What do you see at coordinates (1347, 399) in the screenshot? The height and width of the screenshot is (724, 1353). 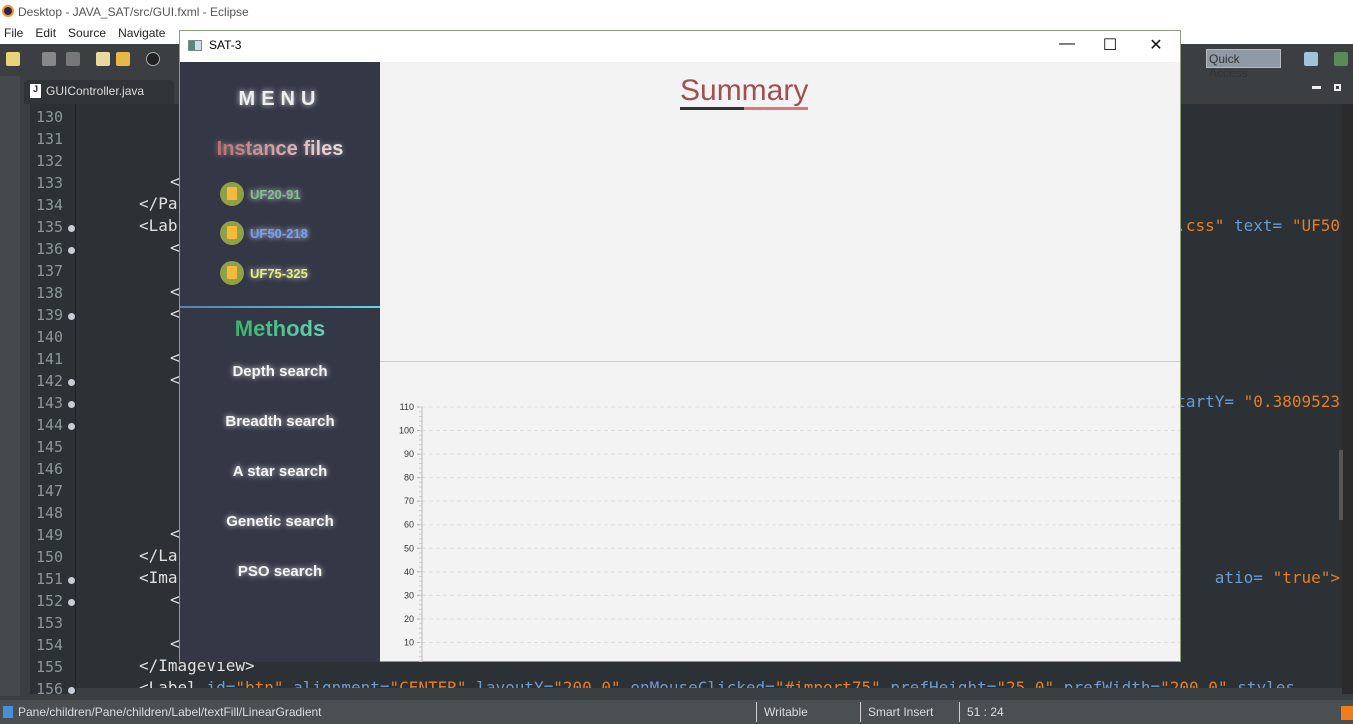 I see `vertical-scrollbar` at bounding box center [1347, 399].